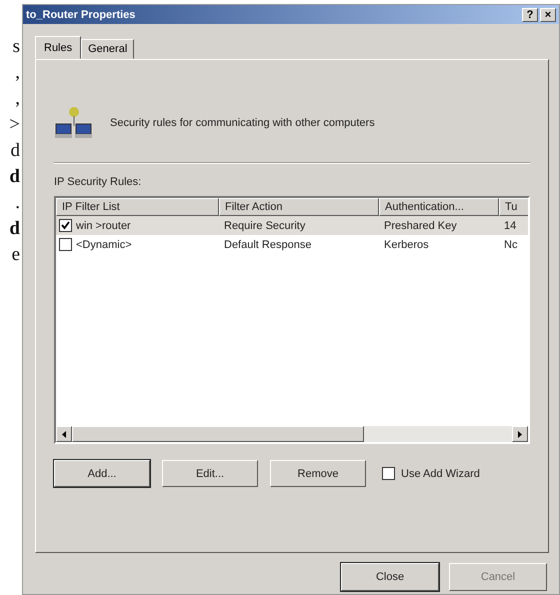  What do you see at coordinates (510, 244) in the screenshot?
I see `table-cell-text: Nc` at bounding box center [510, 244].